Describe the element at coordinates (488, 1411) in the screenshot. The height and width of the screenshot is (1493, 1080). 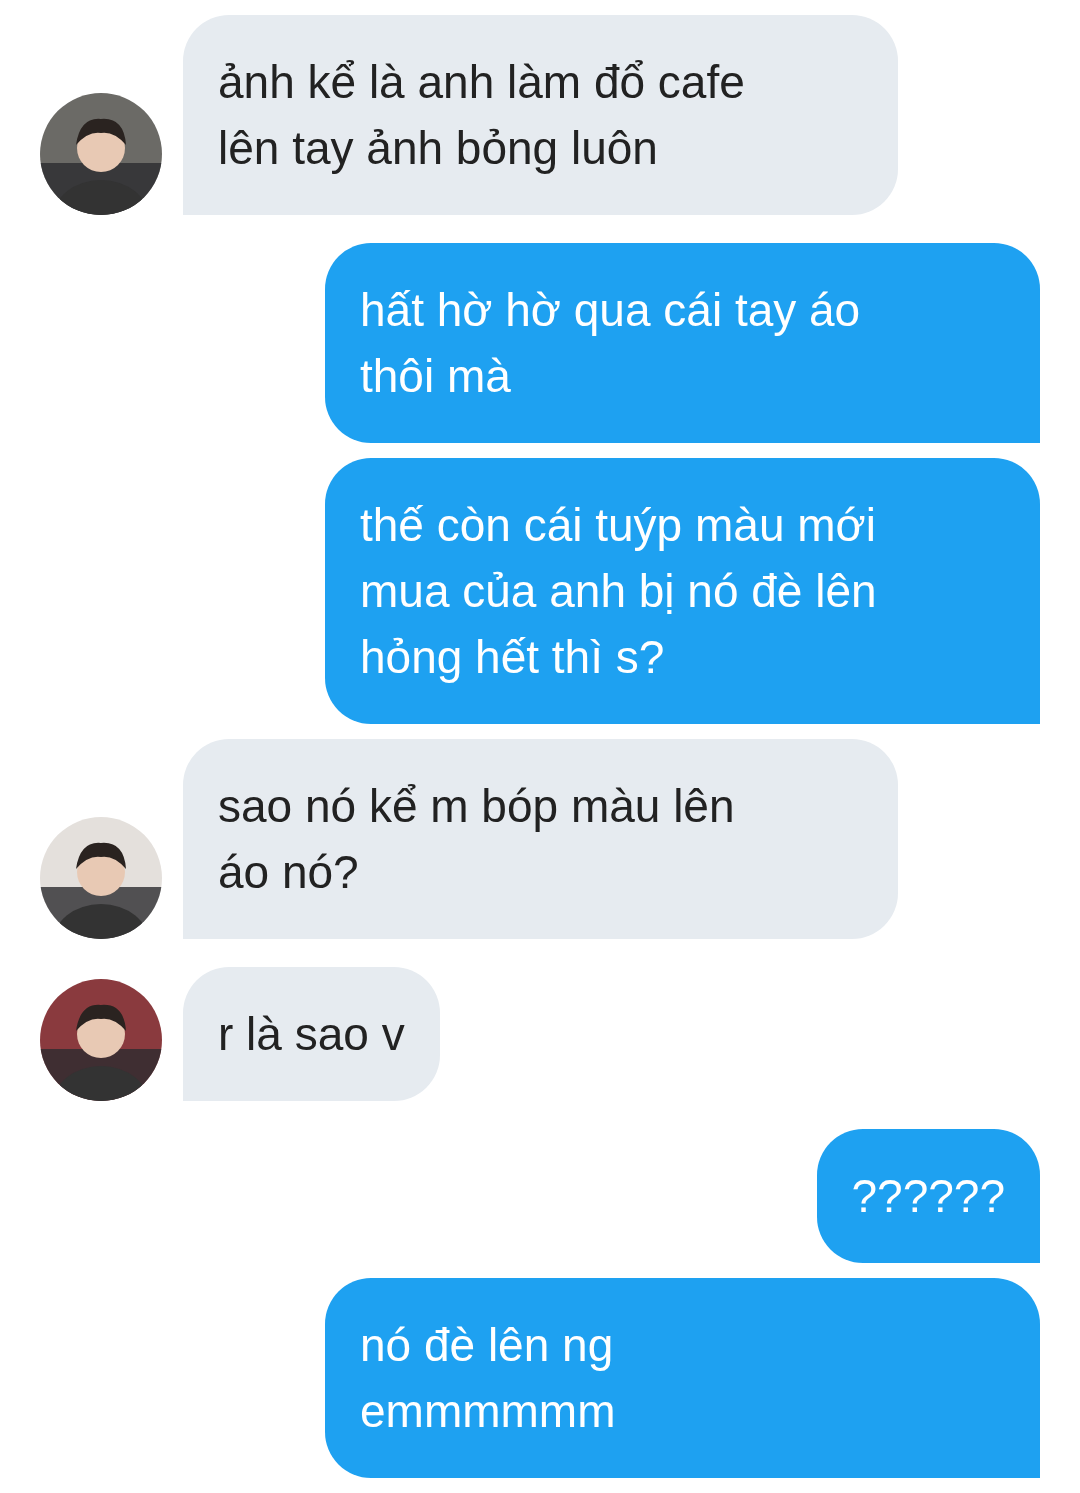
I see `message-text: emmmmmm` at that location.